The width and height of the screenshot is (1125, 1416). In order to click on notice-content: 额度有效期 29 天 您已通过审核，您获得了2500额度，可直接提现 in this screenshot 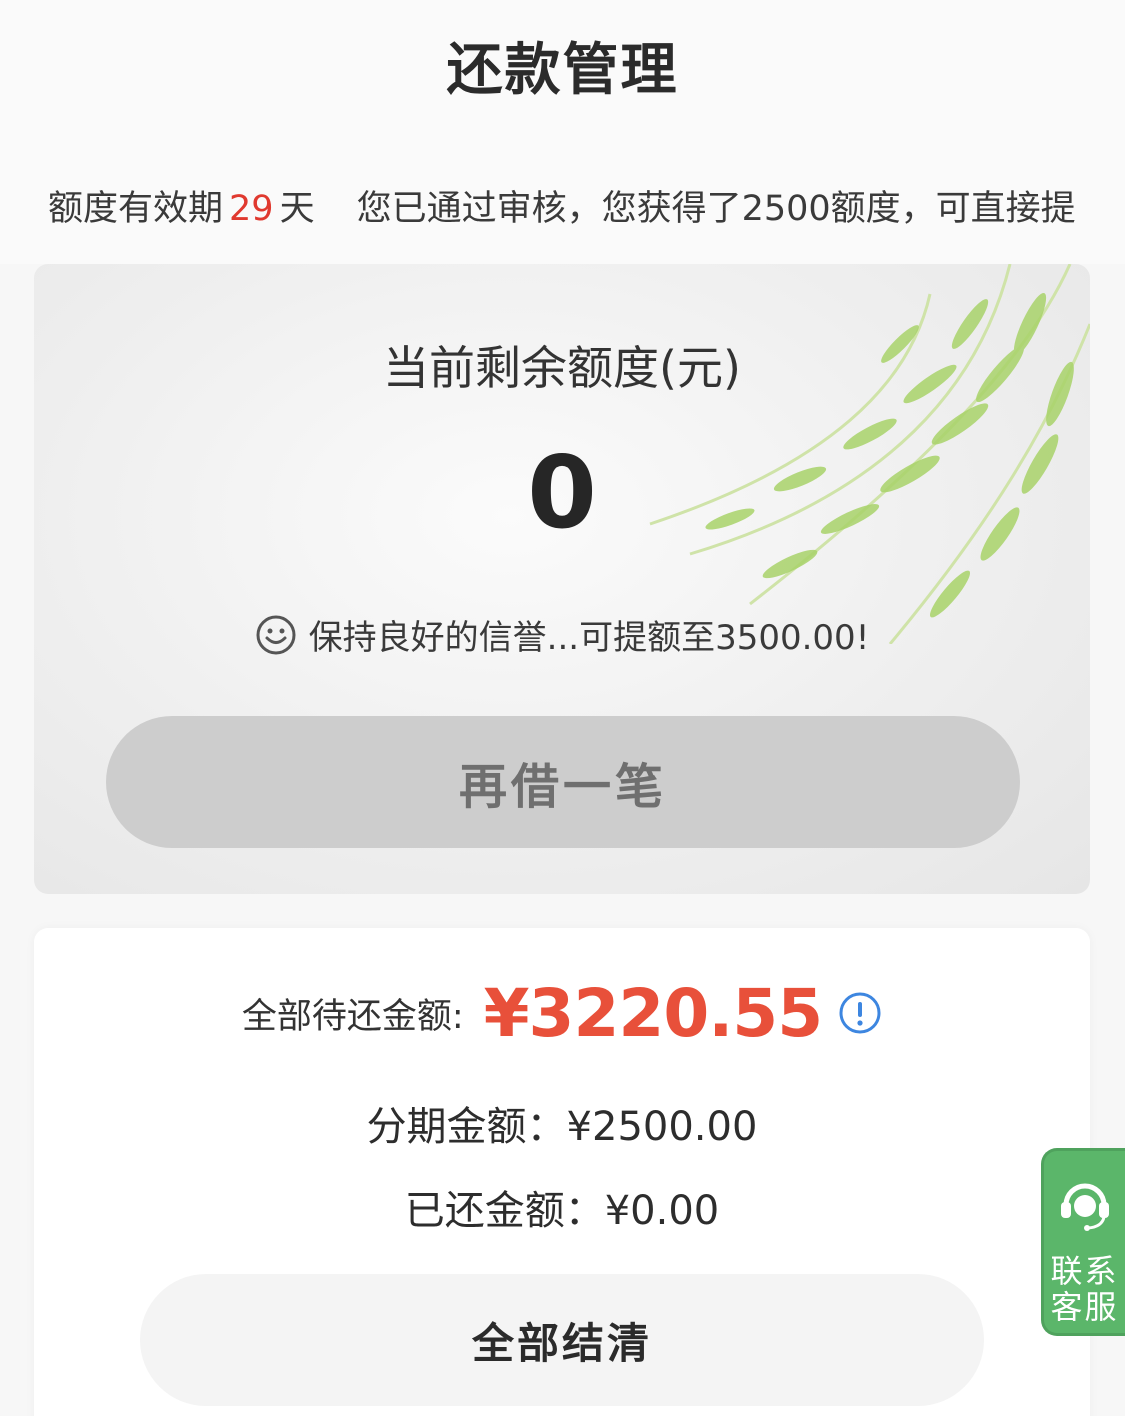, I will do `click(562, 205)`.